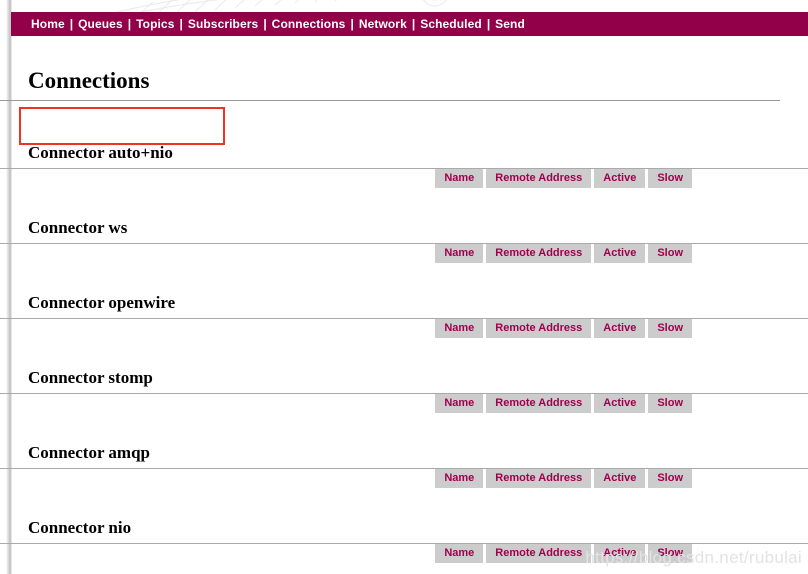 The image size is (808, 574). What do you see at coordinates (510, 24) in the screenshot?
I see `nav-item-send: Send` at bounding box center [510, 24].